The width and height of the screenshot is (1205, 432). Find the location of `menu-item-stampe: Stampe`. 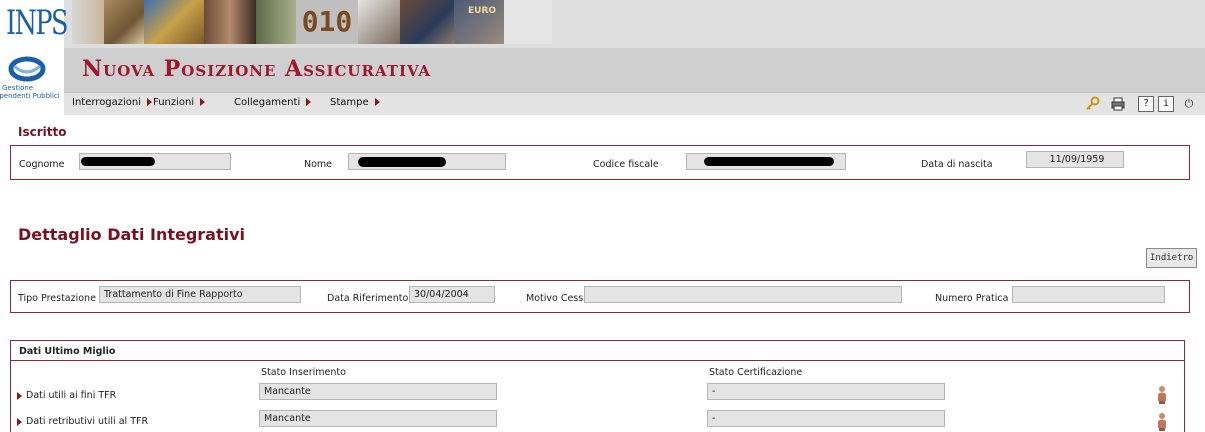

menu-item-stampe: Stampe is located at coordinates (355, 102).